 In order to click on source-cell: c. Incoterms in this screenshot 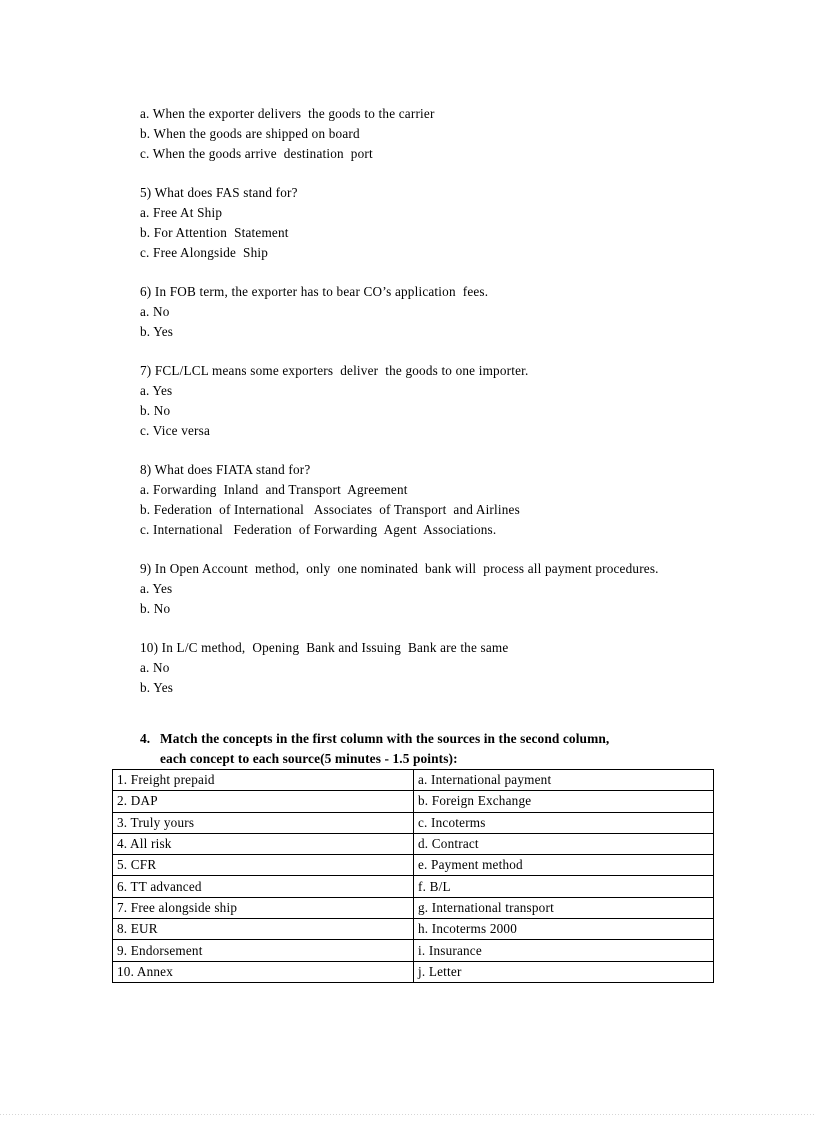, I will do `click(563, 822)`.